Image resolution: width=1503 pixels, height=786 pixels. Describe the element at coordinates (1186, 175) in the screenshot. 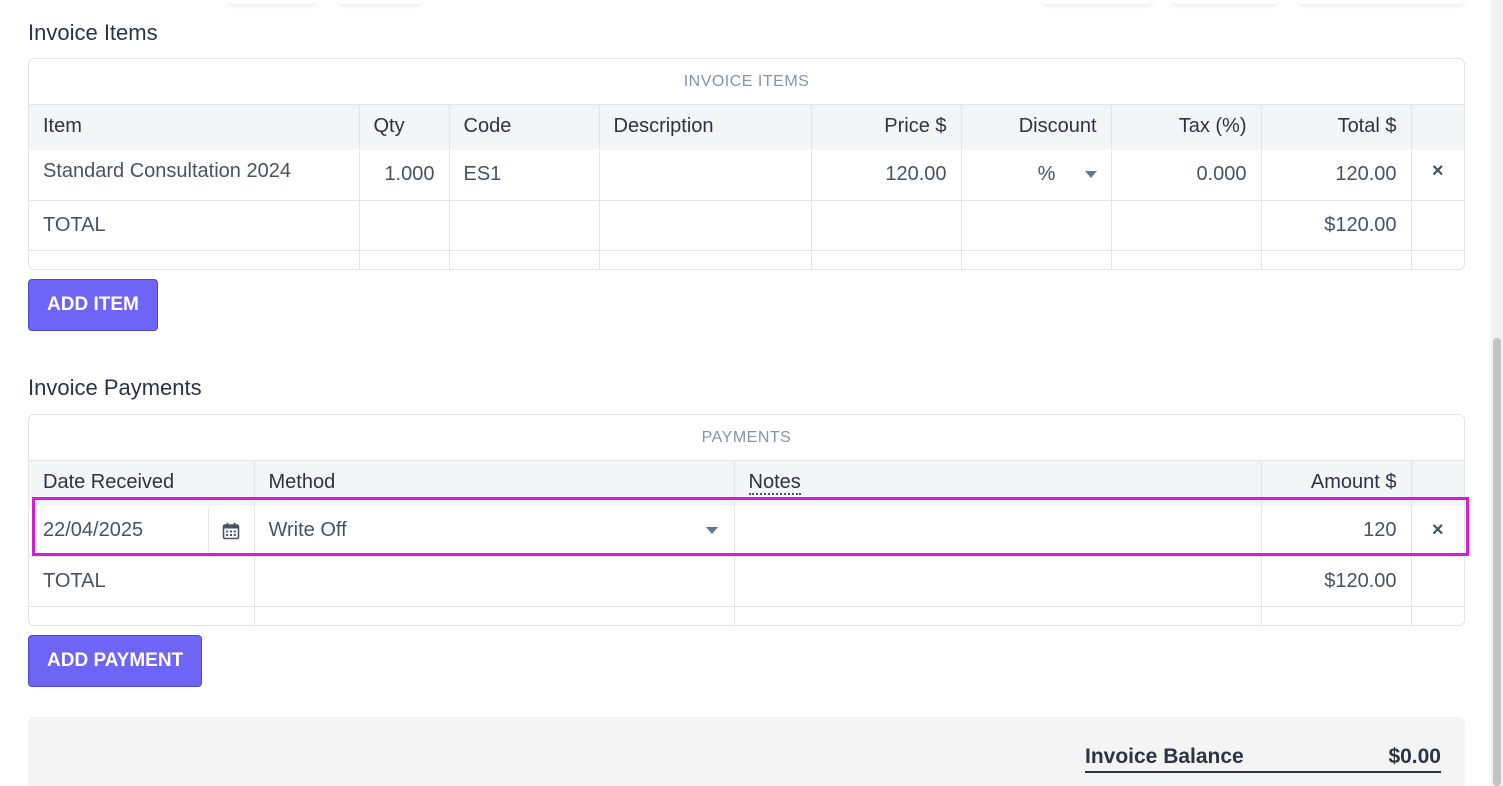

I see `tax-field: 0.000` at that location.